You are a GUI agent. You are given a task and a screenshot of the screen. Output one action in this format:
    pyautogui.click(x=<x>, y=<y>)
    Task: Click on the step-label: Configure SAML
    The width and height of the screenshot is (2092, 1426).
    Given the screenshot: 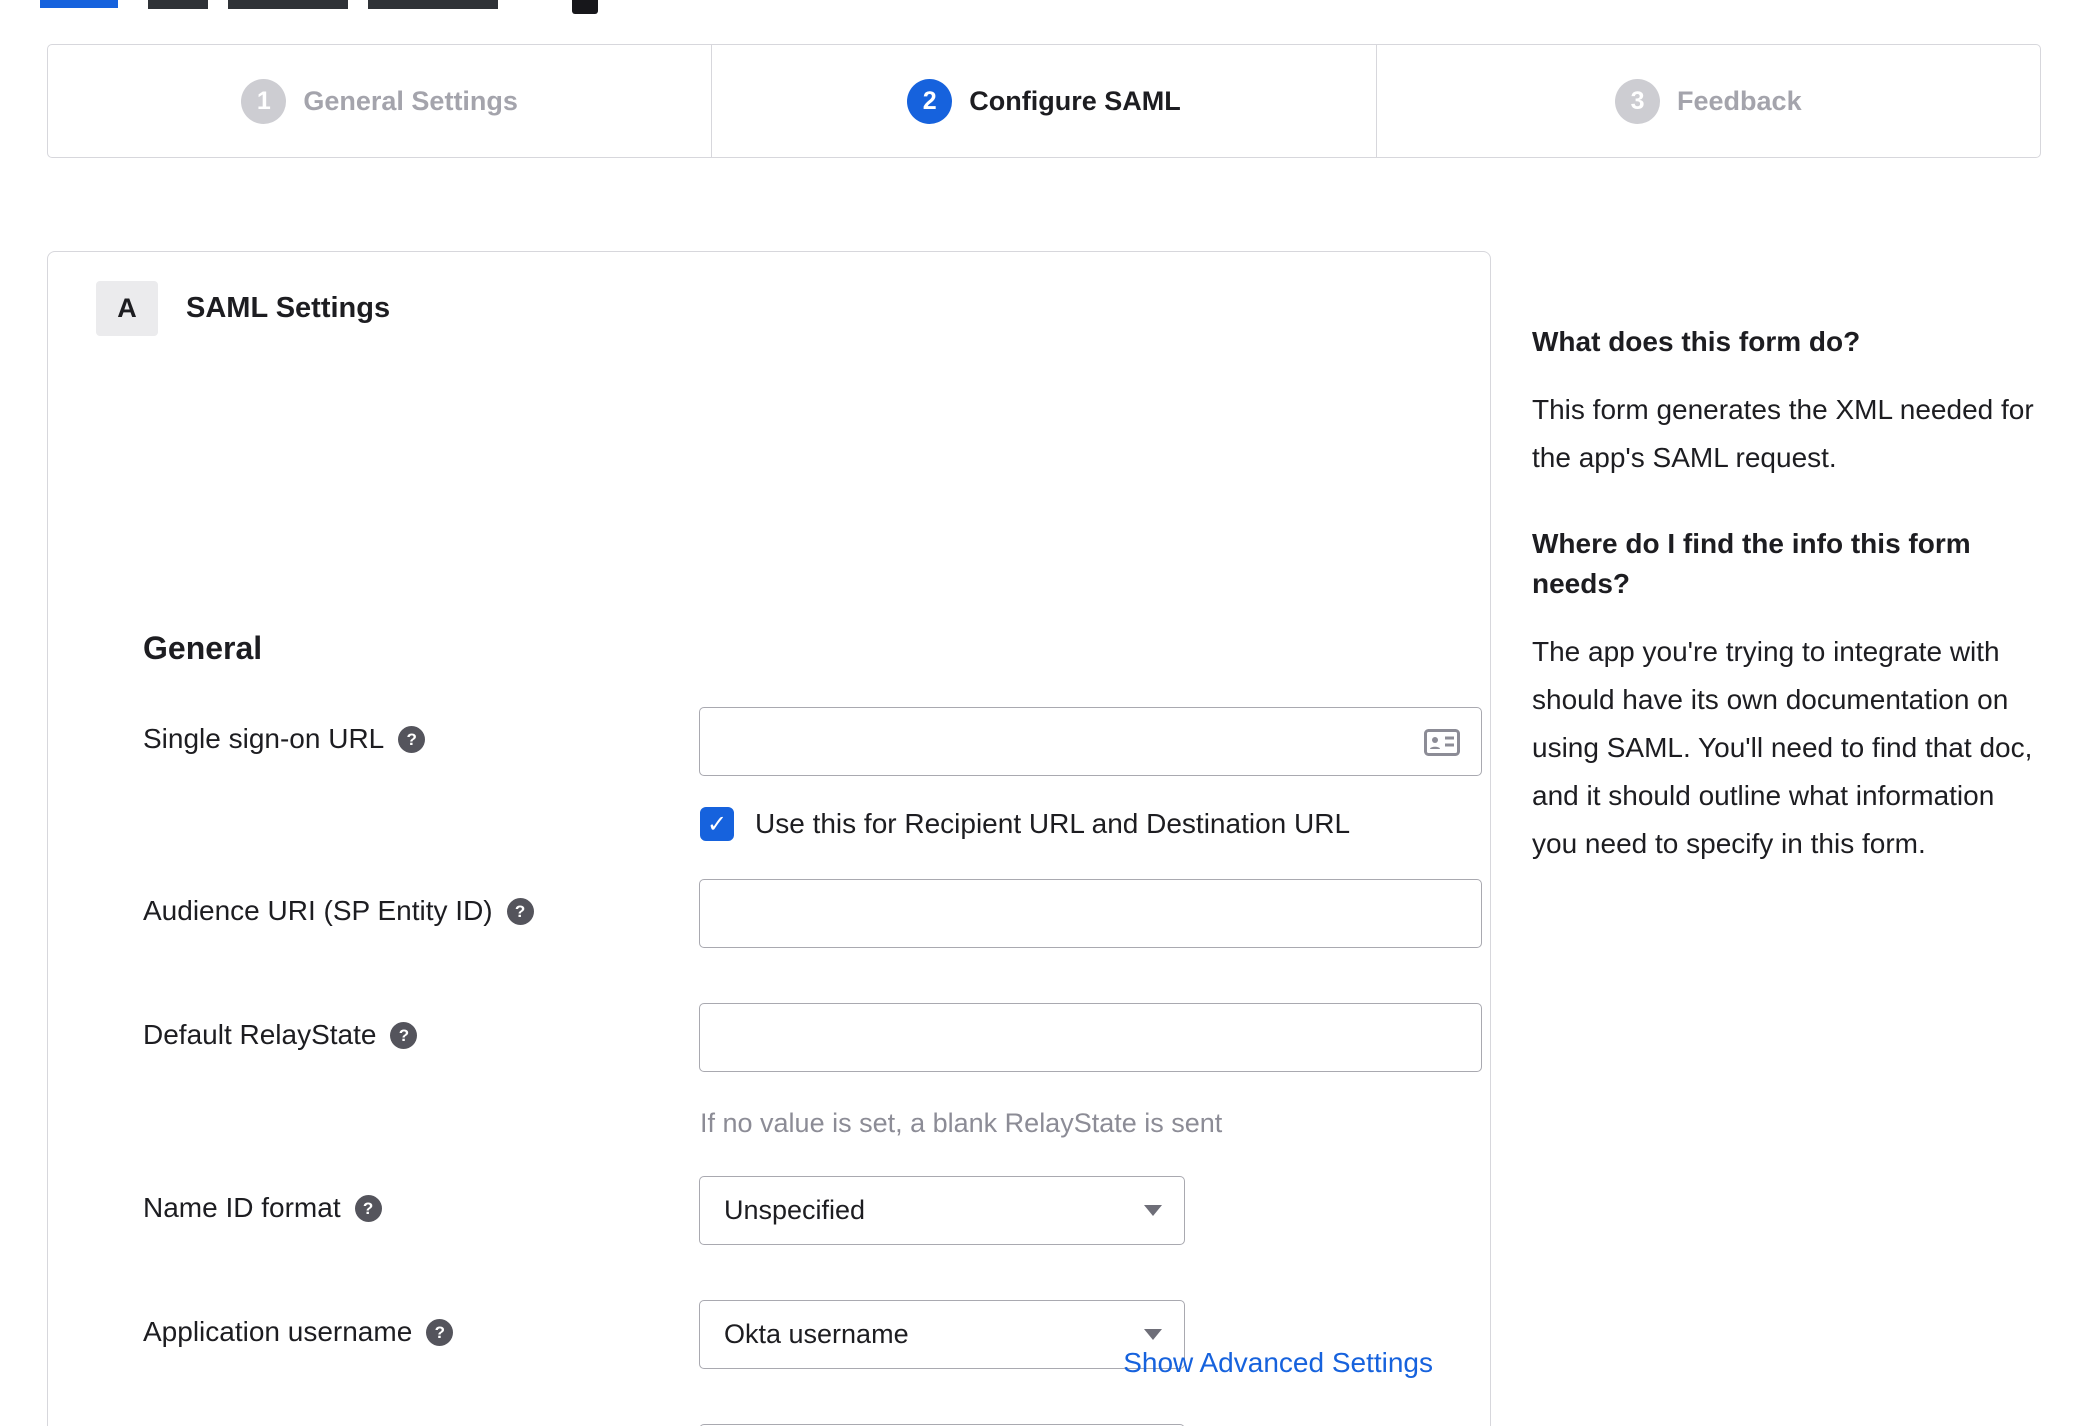 What is the action you would take?
    pyautogui.click(x=1075, y=100)
    